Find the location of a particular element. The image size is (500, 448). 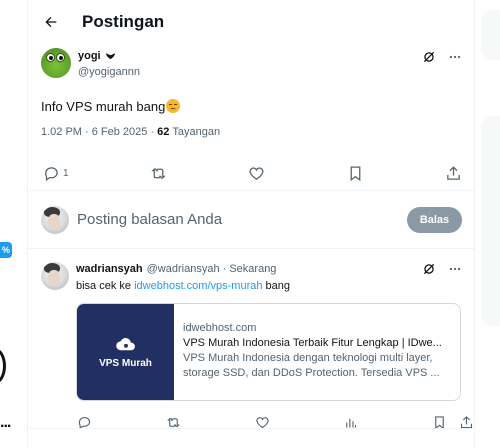

reply-author-handle: @wadriansyah · Sekarang is located at coordinates (212, 269).